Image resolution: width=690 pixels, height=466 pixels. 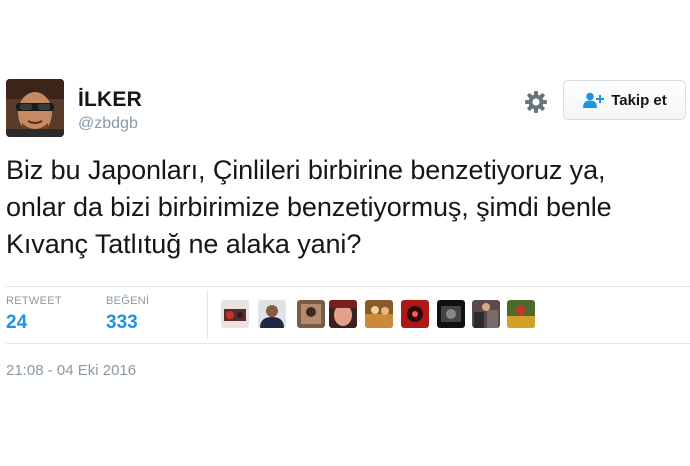 I want to click on like-label: BEĞENİ, so click(x=128, y=301).